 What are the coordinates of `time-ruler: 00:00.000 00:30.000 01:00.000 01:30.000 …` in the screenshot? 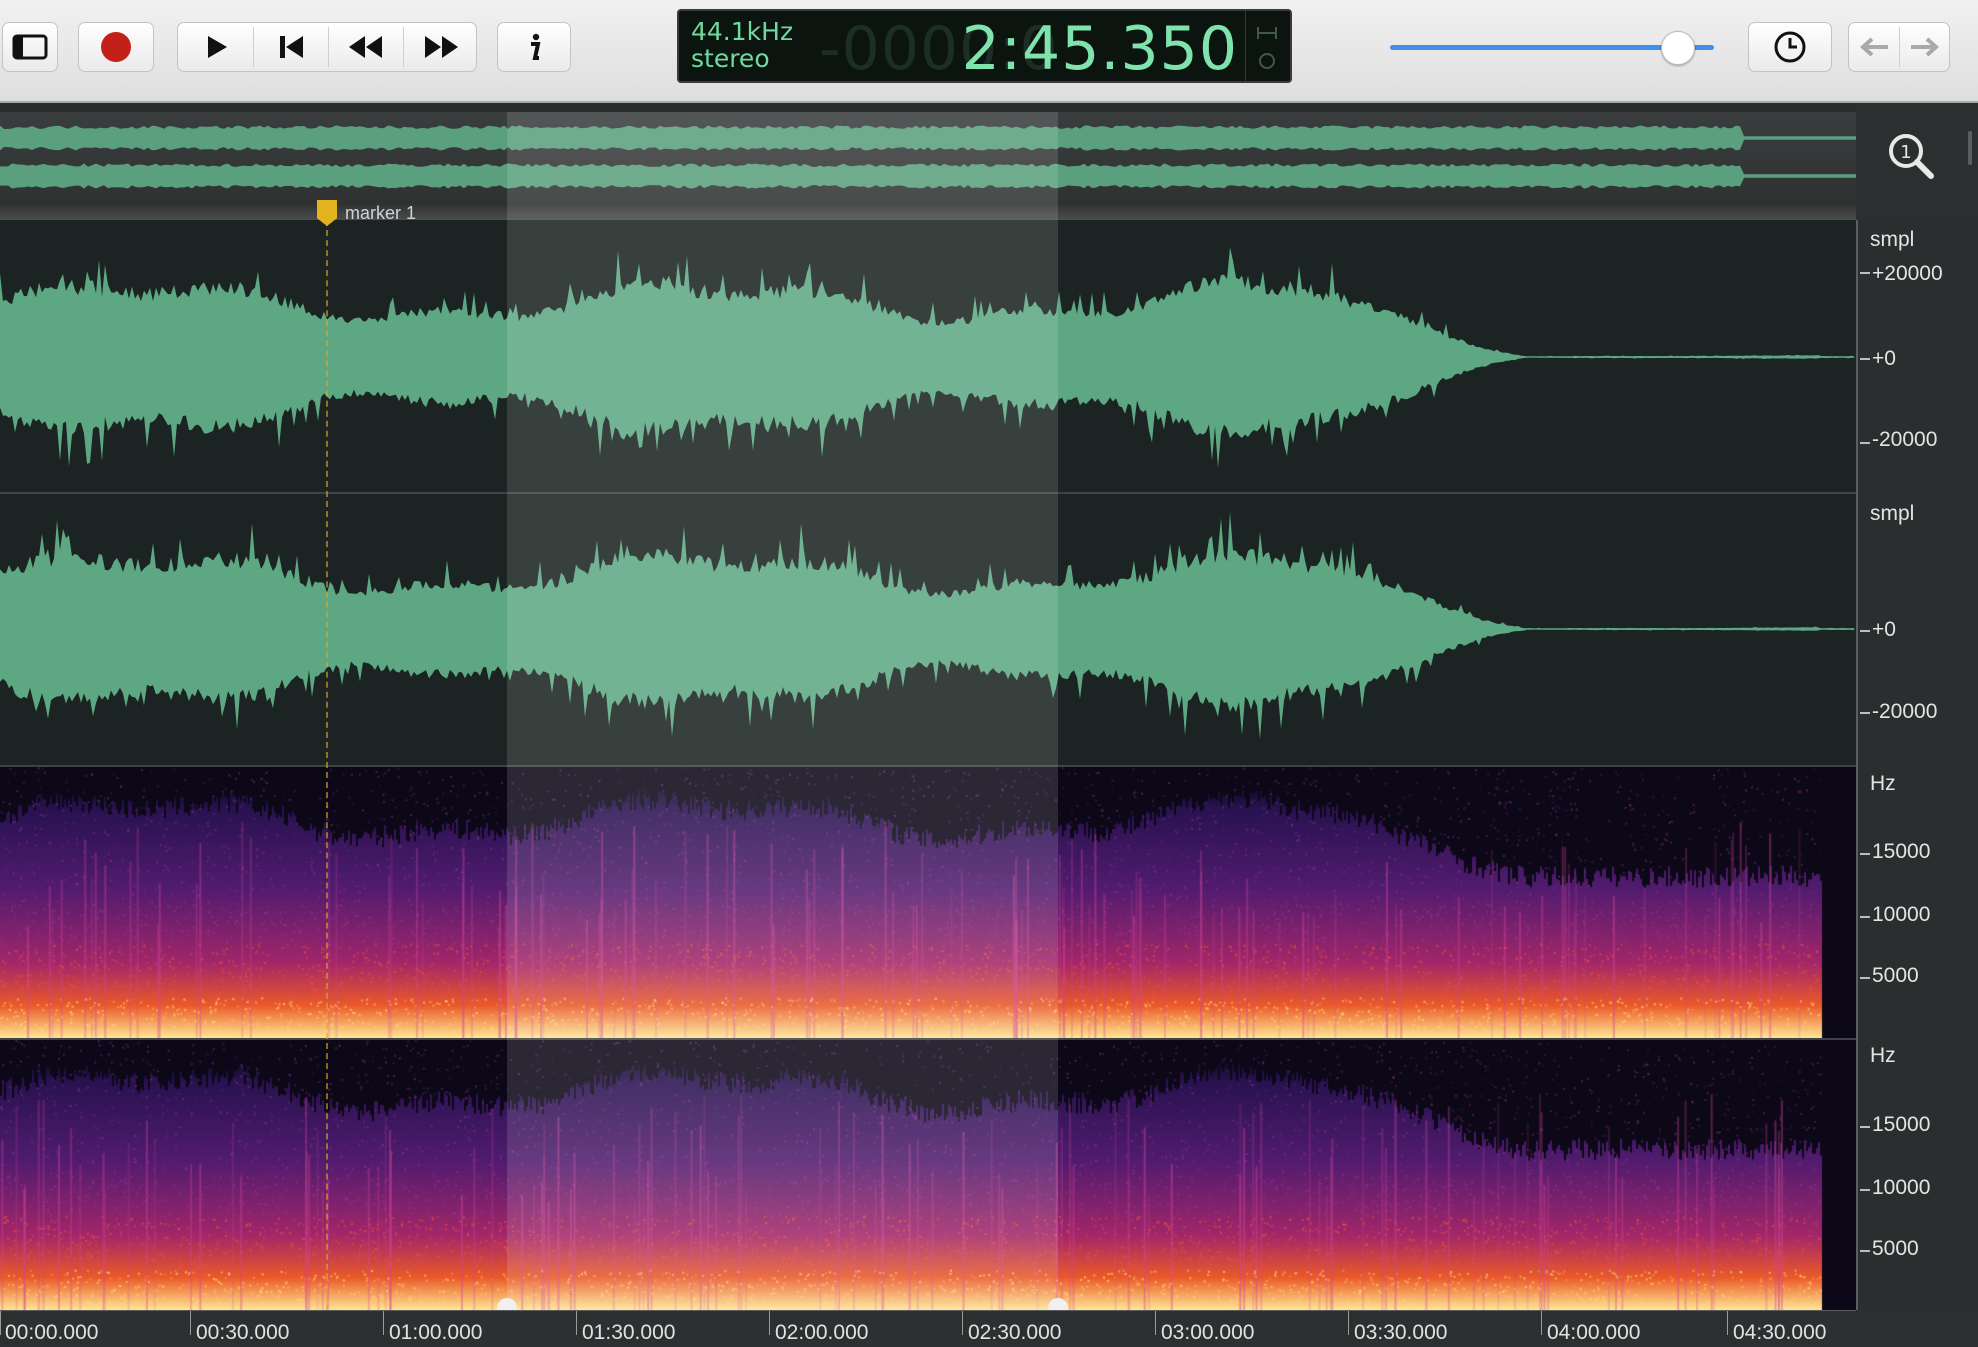 It's located at (928, 1328).